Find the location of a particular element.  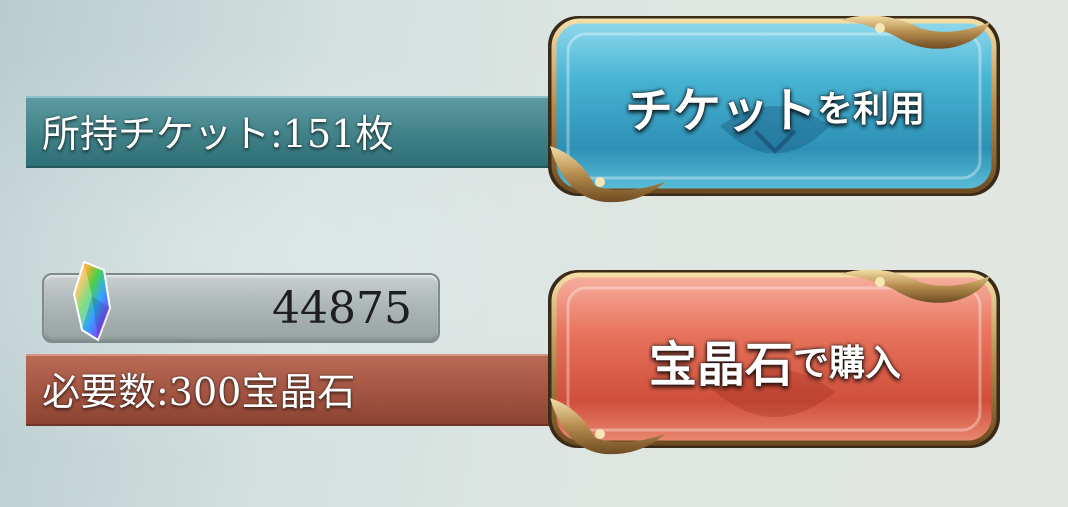

use-ticket-suffix-text: を利用 is located at coordinates (871, 109).